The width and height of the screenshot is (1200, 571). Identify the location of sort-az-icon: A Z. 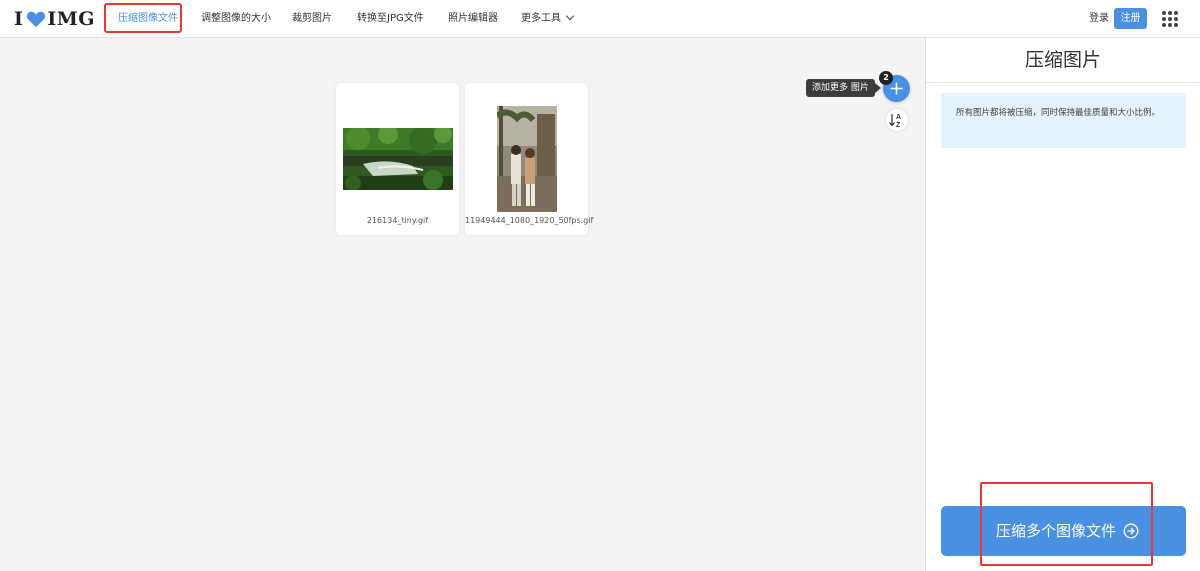
(895, 121).